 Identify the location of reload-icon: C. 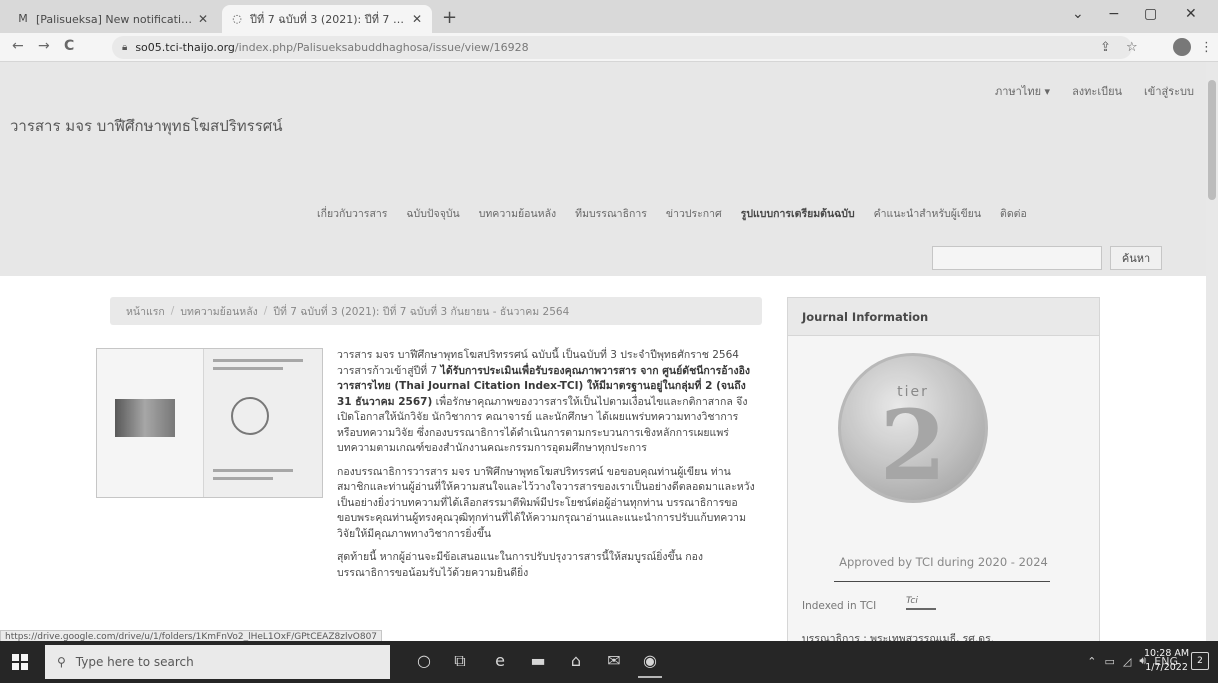
(69, 46).